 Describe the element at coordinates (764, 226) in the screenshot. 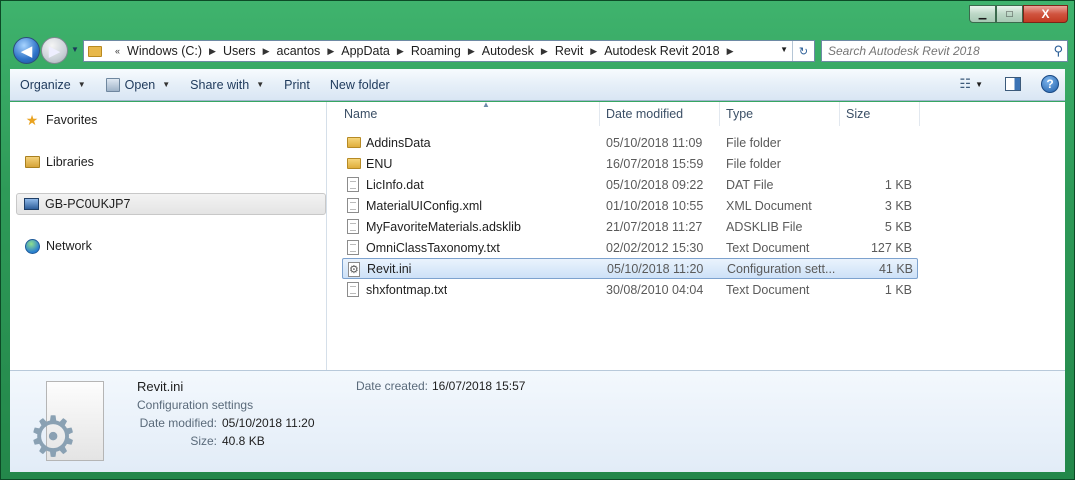

I see `file-type: ADSKLIB File` at that location.